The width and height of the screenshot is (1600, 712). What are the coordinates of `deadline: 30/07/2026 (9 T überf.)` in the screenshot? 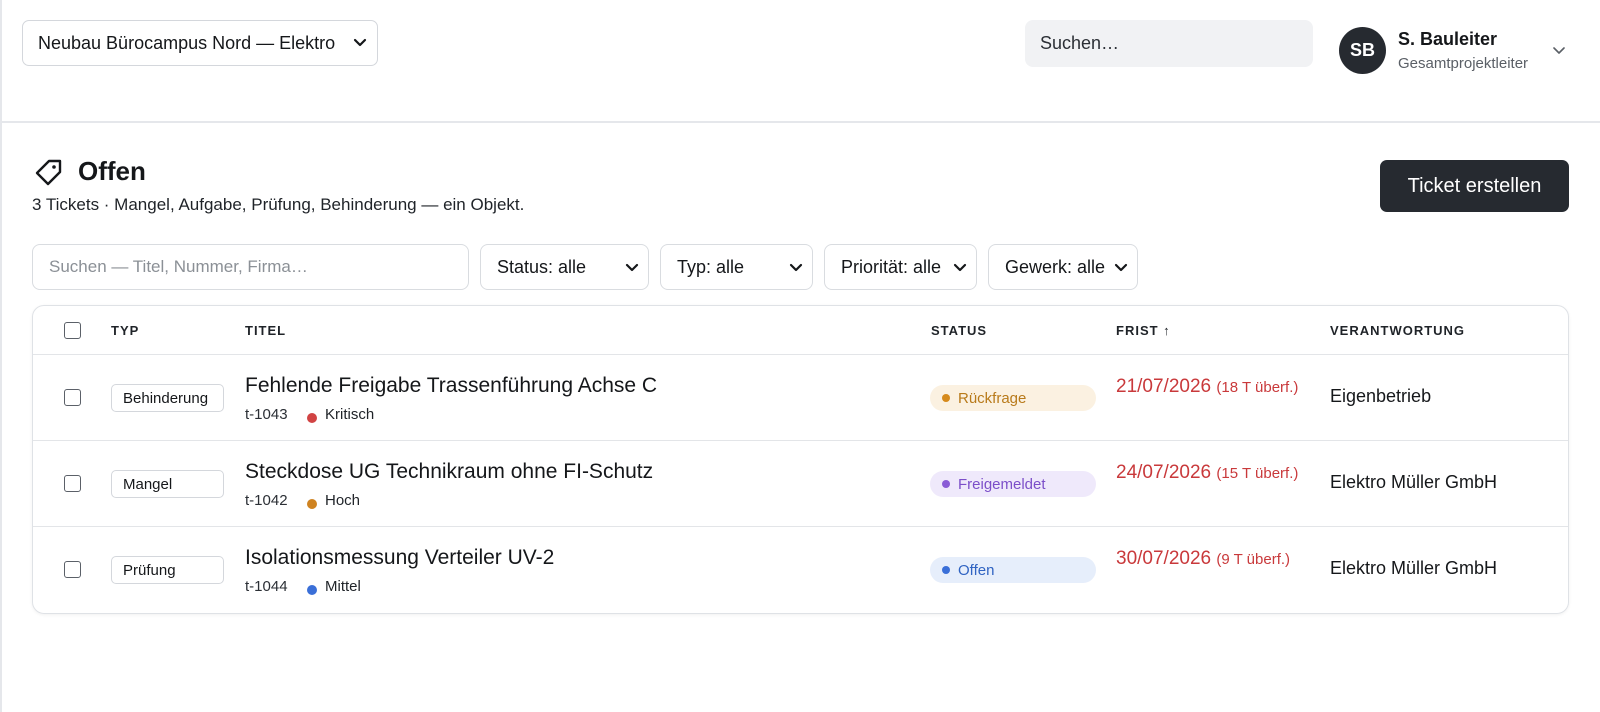 It's located at (1216, 559).